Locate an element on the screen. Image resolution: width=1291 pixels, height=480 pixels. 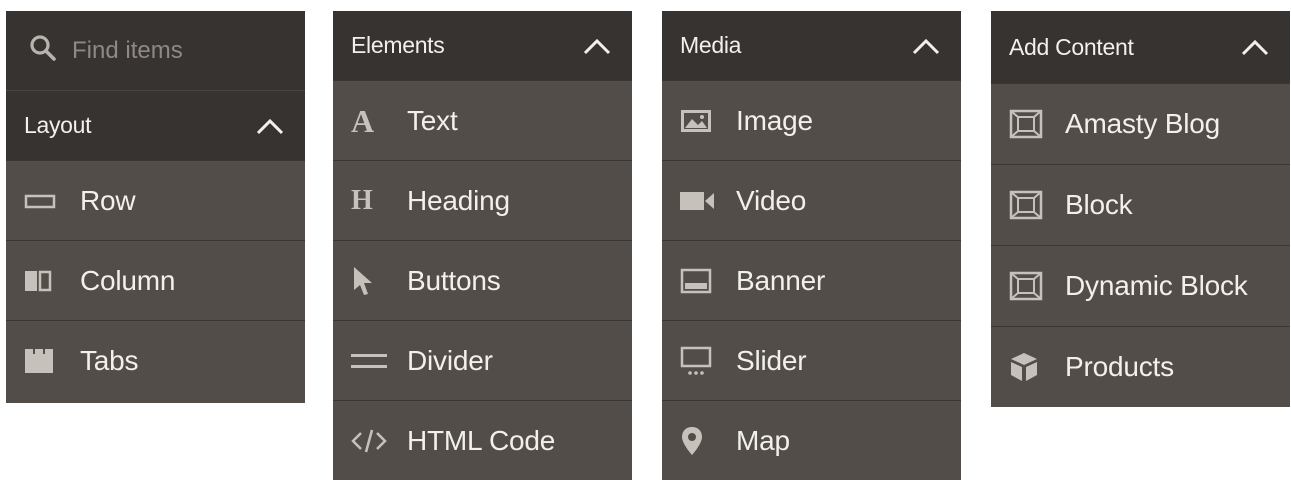
layout-item-label: Tabs is located at coordinates (109, 360).